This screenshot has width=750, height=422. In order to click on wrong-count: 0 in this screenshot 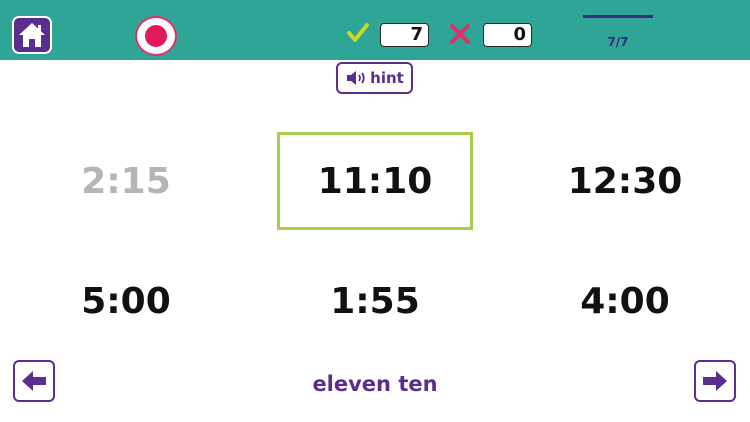, I will do `click(507, 35)`.